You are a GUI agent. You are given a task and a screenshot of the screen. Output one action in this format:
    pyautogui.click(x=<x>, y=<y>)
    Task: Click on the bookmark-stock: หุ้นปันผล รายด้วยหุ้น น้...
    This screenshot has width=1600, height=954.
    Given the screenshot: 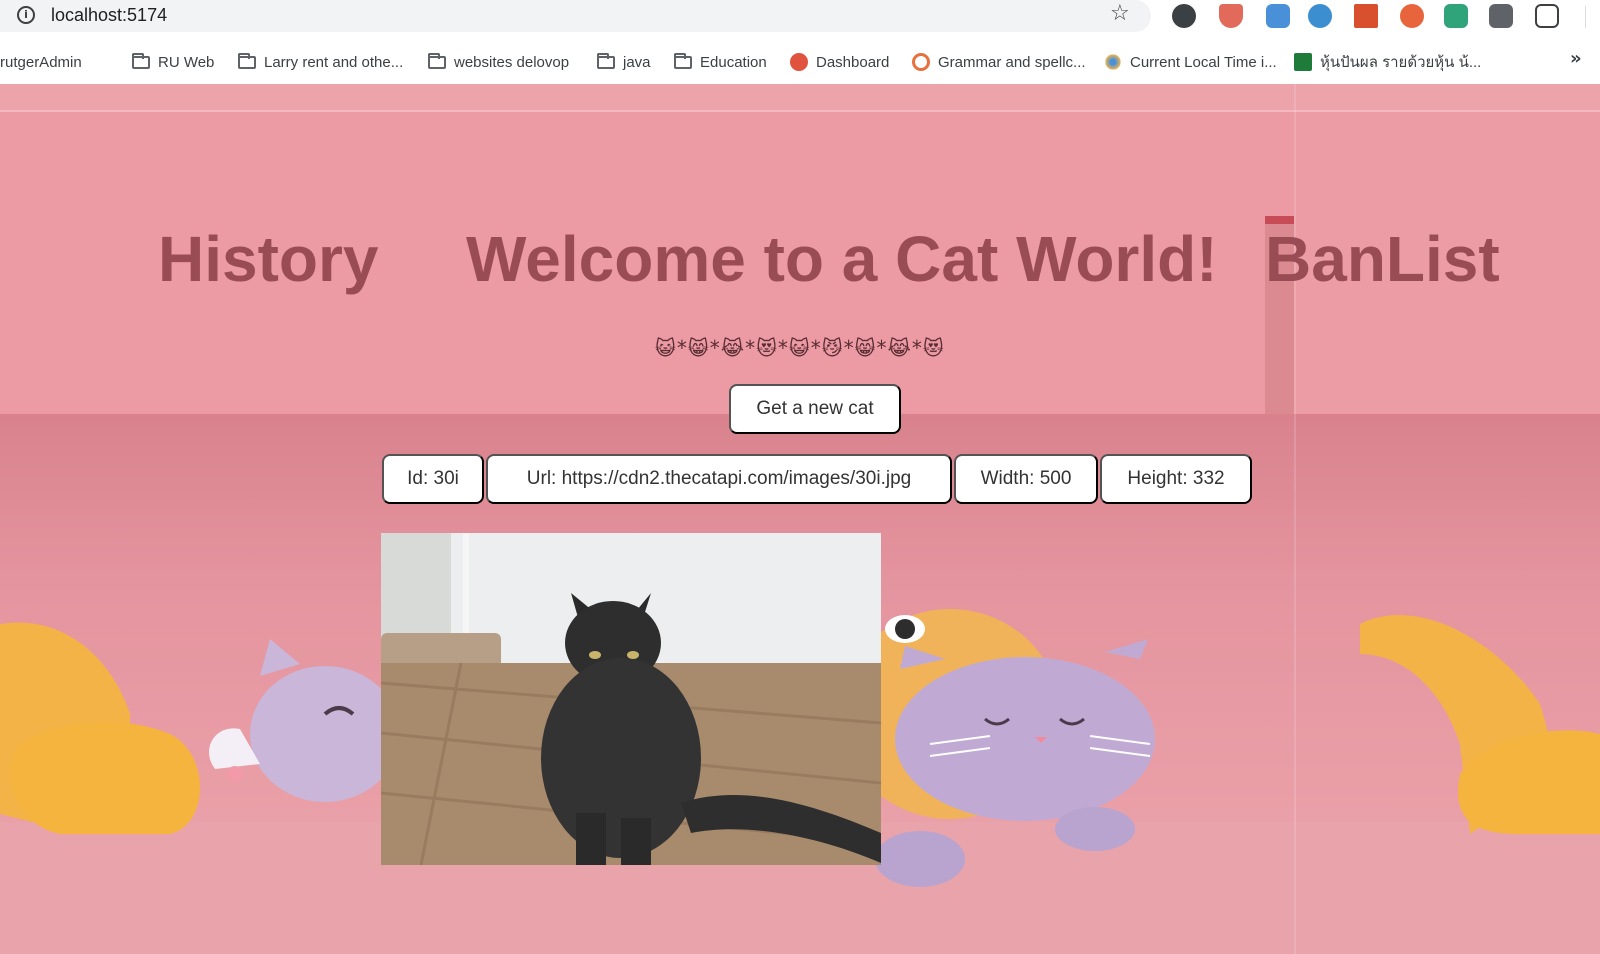 What is the action you would take?
    pyautogui.click(x=1387, y=62)
    